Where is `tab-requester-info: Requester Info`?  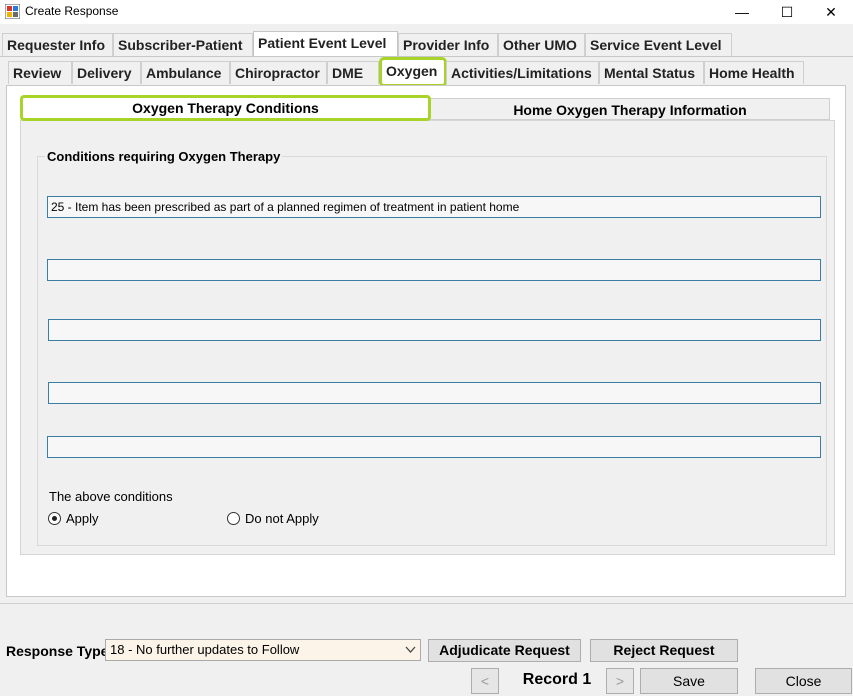
tab-requester-info: Requester Info is located at coordinates (57, 44).